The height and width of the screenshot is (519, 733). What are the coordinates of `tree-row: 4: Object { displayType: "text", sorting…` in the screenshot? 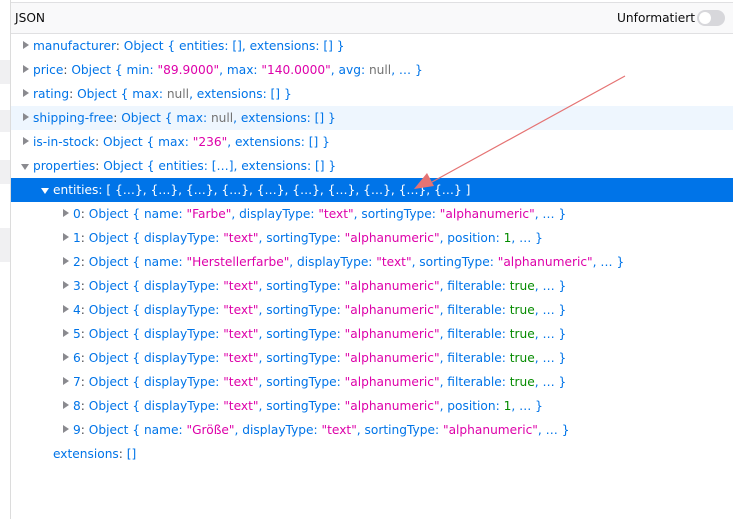 It's located at (372, 310).